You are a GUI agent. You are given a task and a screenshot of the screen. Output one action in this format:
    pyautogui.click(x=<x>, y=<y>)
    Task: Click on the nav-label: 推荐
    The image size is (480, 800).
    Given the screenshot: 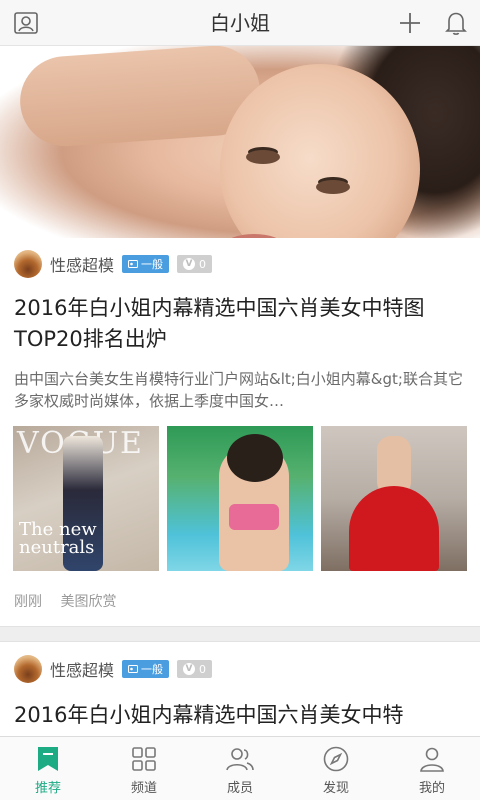 What is the action you would take?
    pyautogui.click(x=47, y=788)
    